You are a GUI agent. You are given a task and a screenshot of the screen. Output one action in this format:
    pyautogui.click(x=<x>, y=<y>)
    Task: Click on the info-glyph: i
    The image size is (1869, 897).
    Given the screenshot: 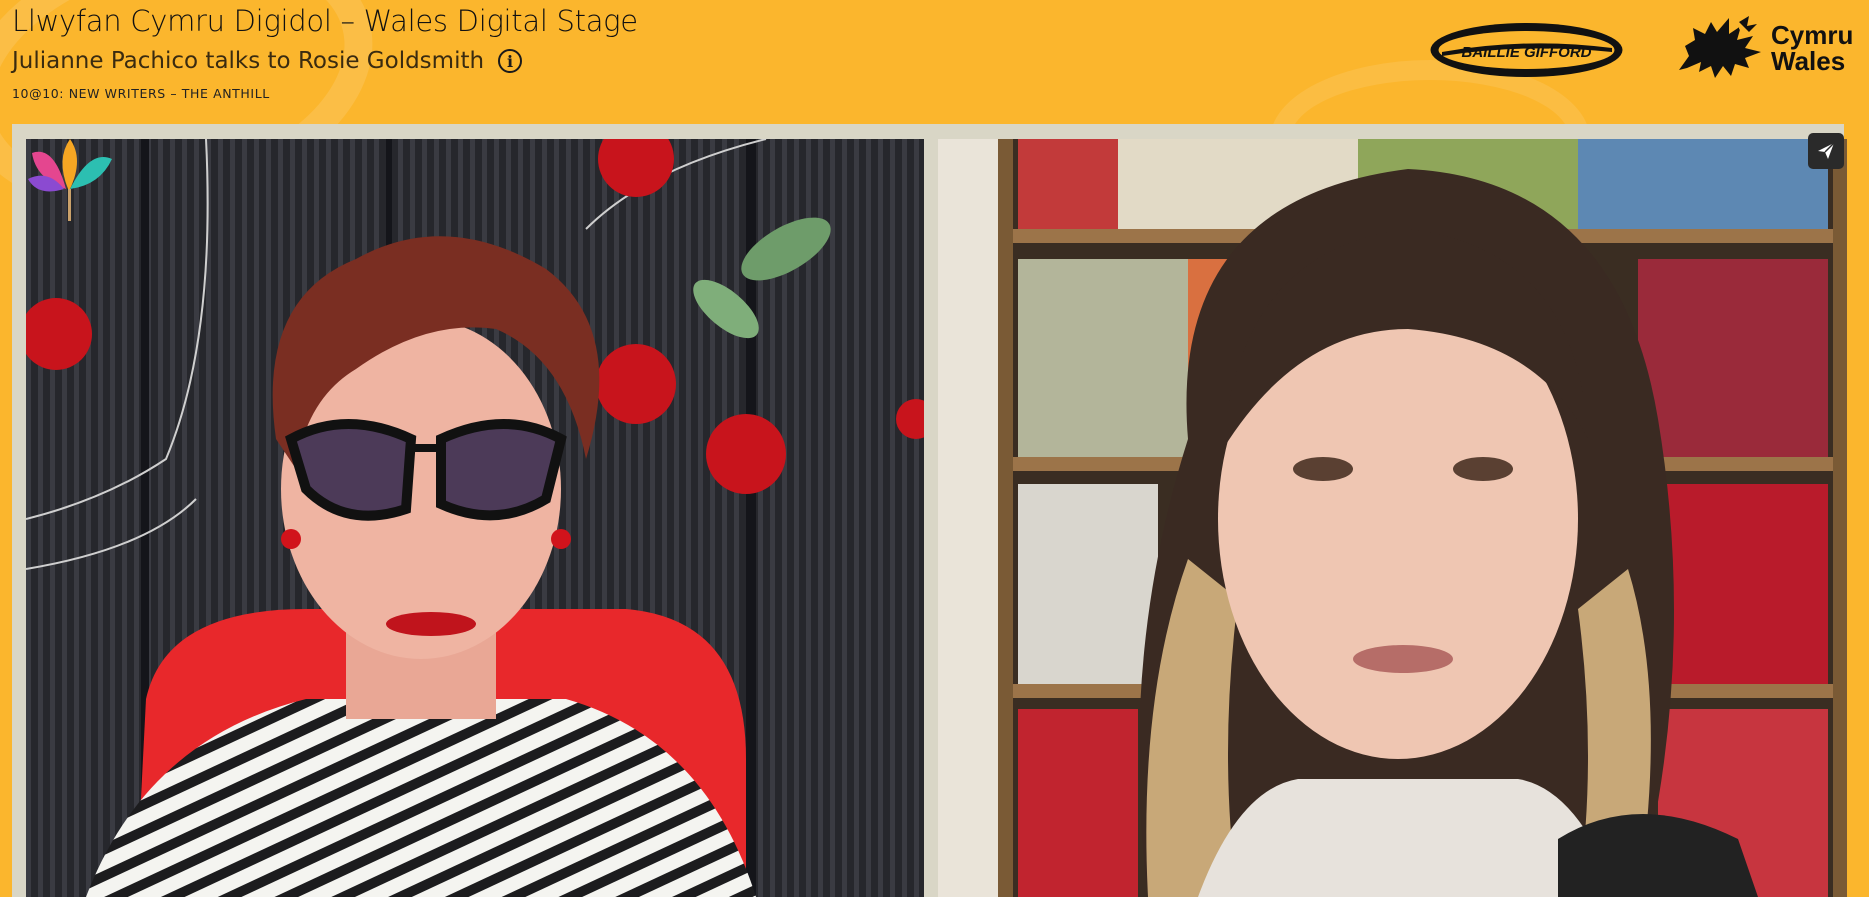 What is the action you would take?
    pyautogui.click(x=510, y=61)
    